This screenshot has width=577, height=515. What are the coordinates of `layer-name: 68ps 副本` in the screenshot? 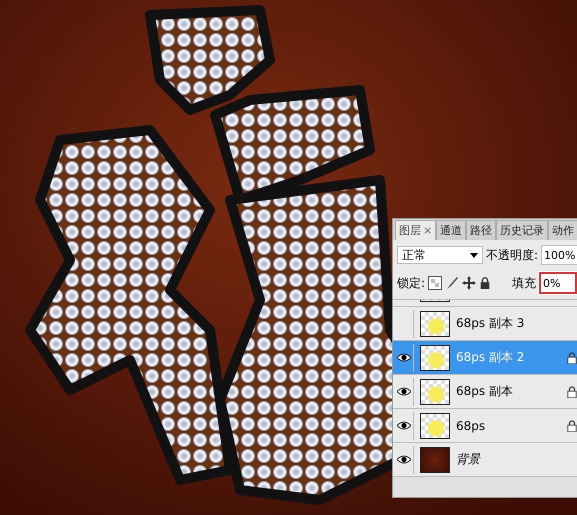 It's located at (485, 391).